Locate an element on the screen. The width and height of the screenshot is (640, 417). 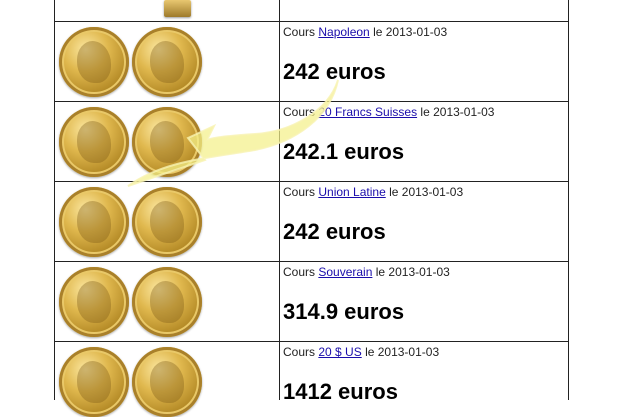
rate-line: Cours 20 Francs Suisses le 2013-01-03 is located at coordinates (423, 112).